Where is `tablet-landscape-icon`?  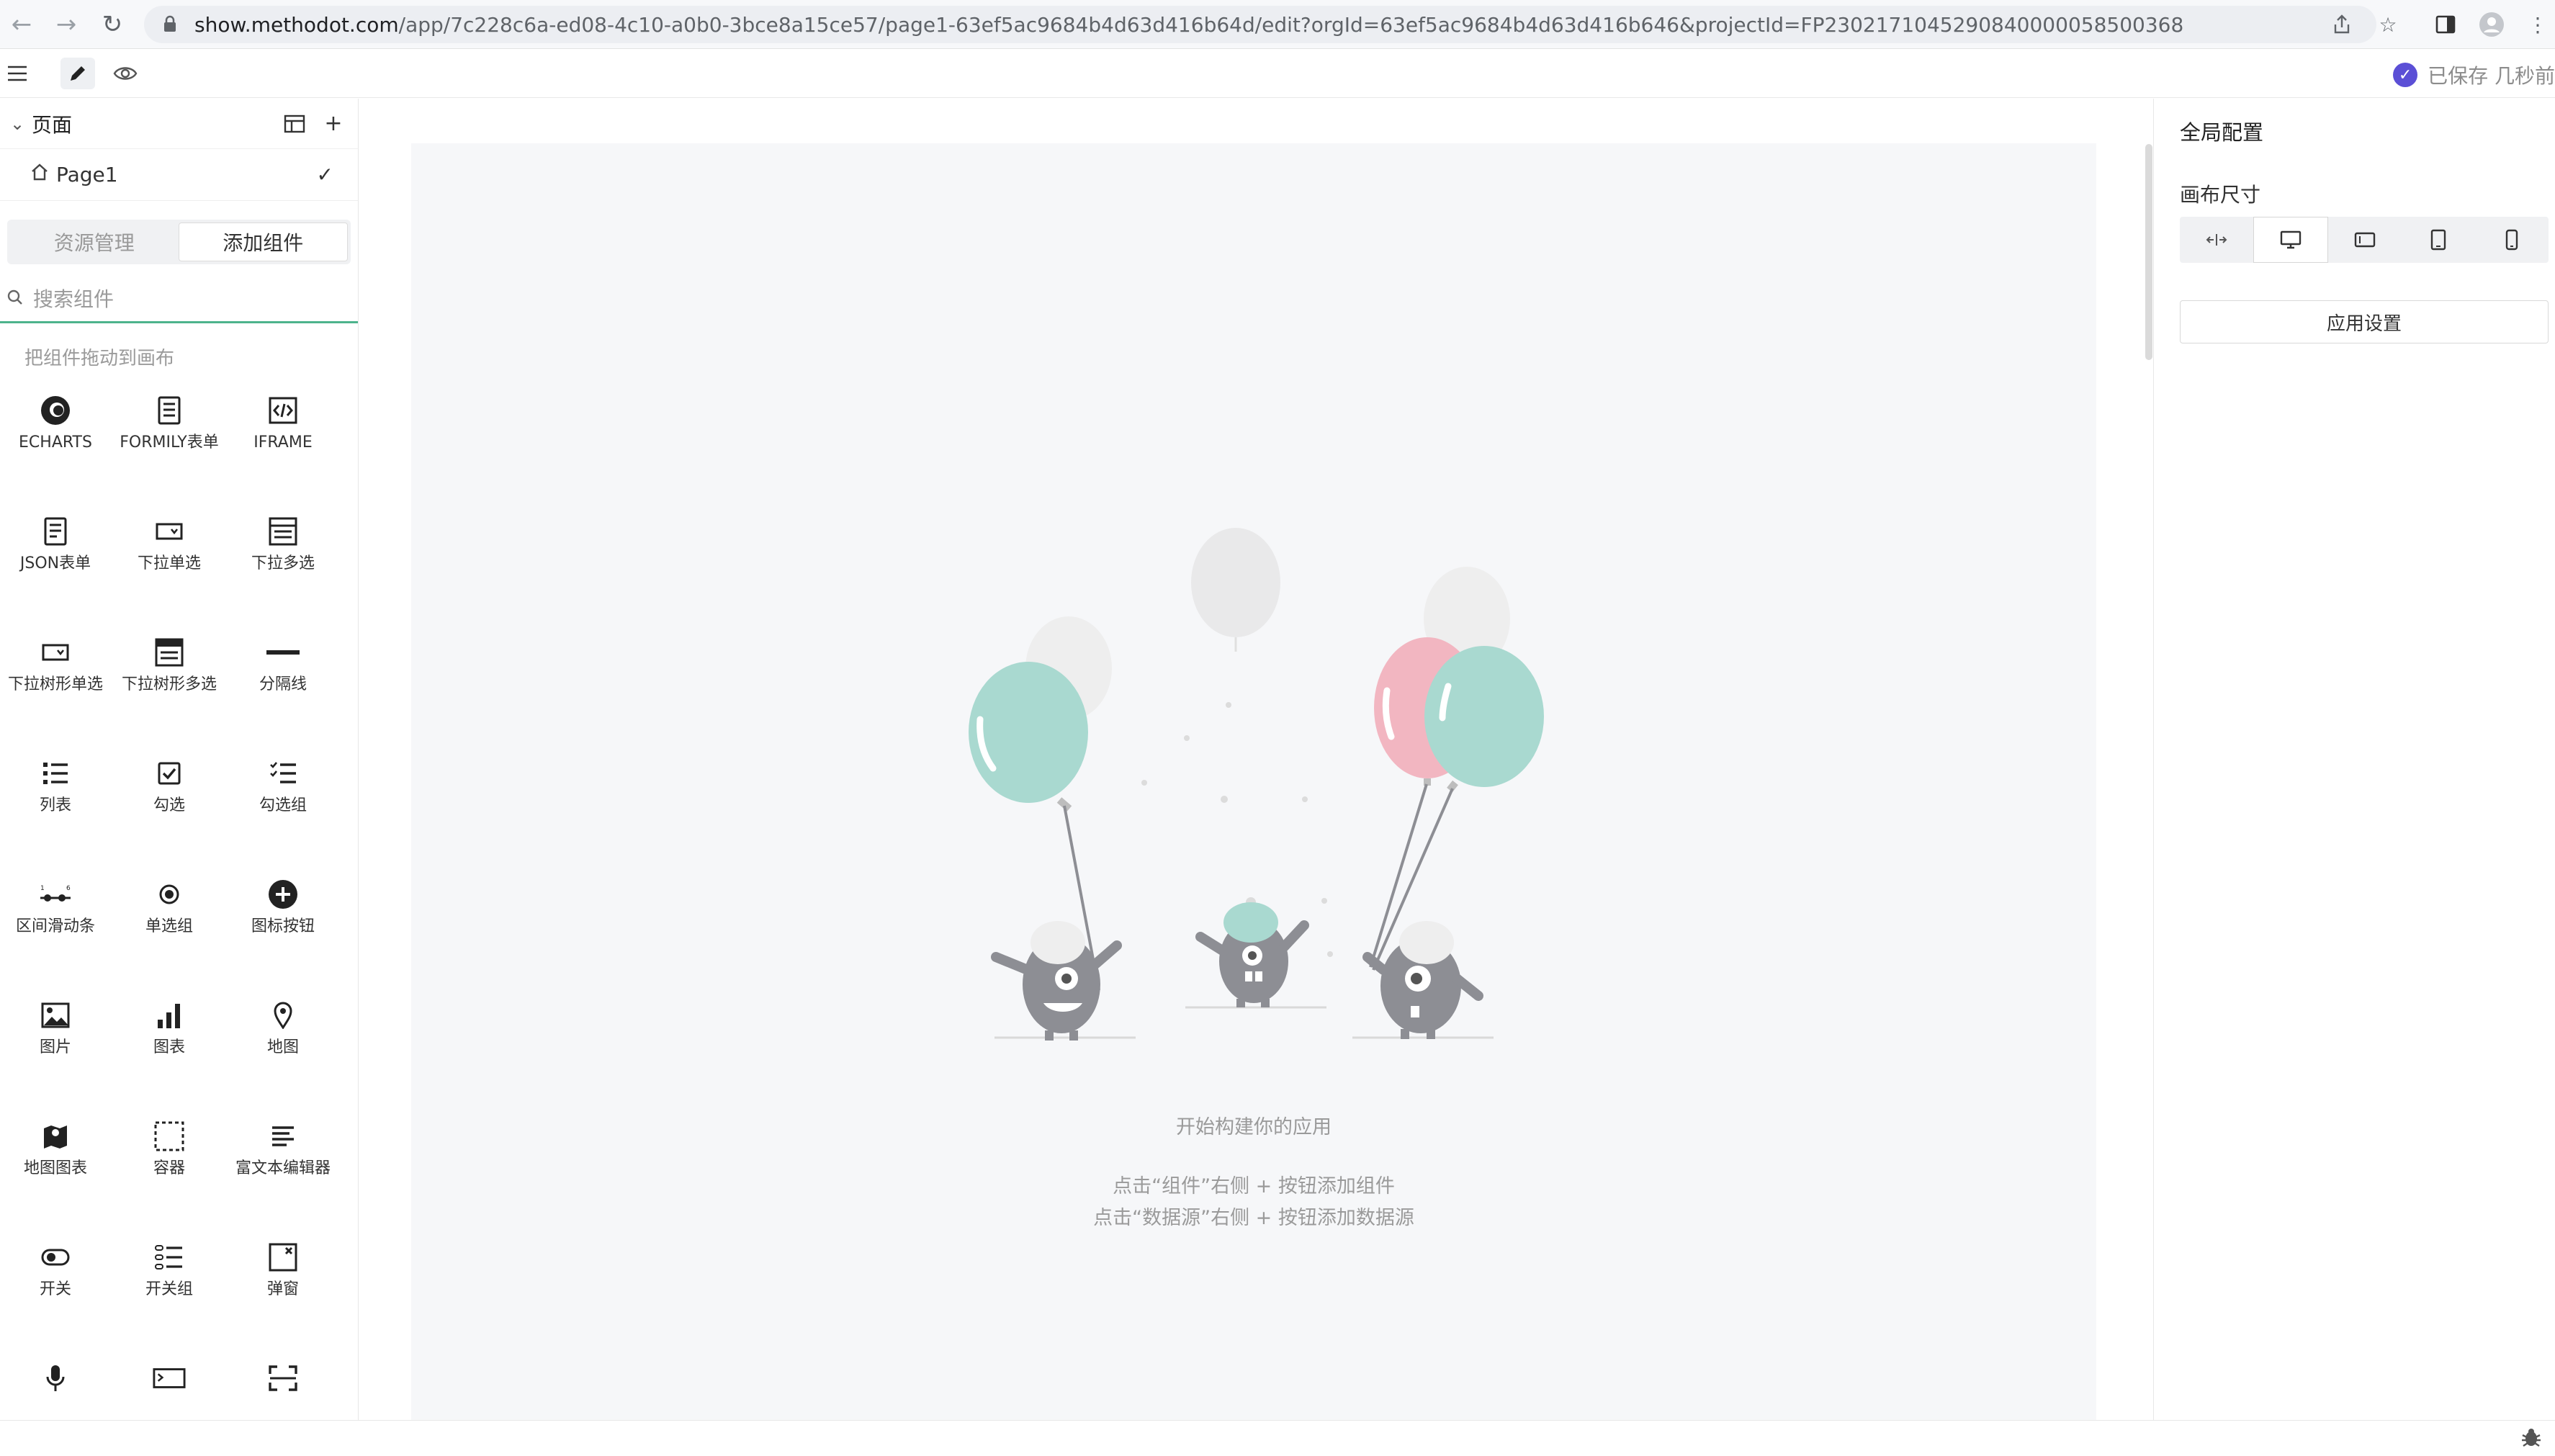 tablet-landscape-icon is located at coordinates (2365, 240).